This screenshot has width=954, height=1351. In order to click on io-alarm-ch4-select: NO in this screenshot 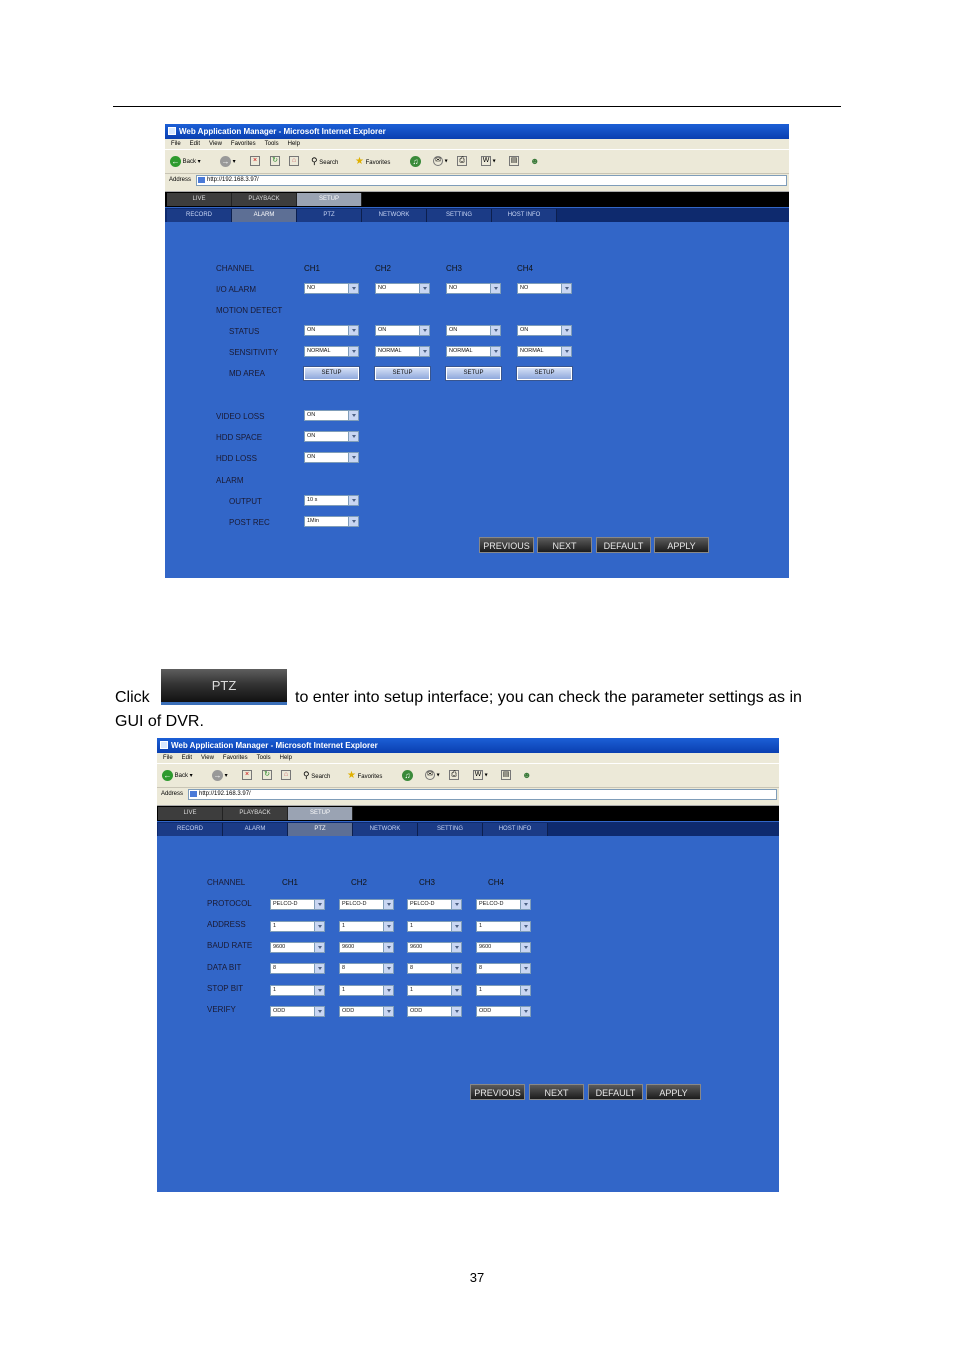, I will do `click(544, 288)`.